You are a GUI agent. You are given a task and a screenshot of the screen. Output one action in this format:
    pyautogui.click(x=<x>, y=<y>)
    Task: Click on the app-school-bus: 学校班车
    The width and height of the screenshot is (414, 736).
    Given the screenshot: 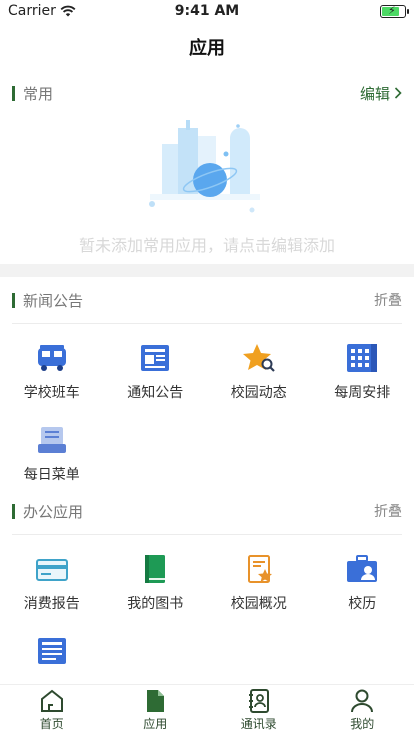 What is the action you would take?
    pyautogui.click(x=52, y=365)
    